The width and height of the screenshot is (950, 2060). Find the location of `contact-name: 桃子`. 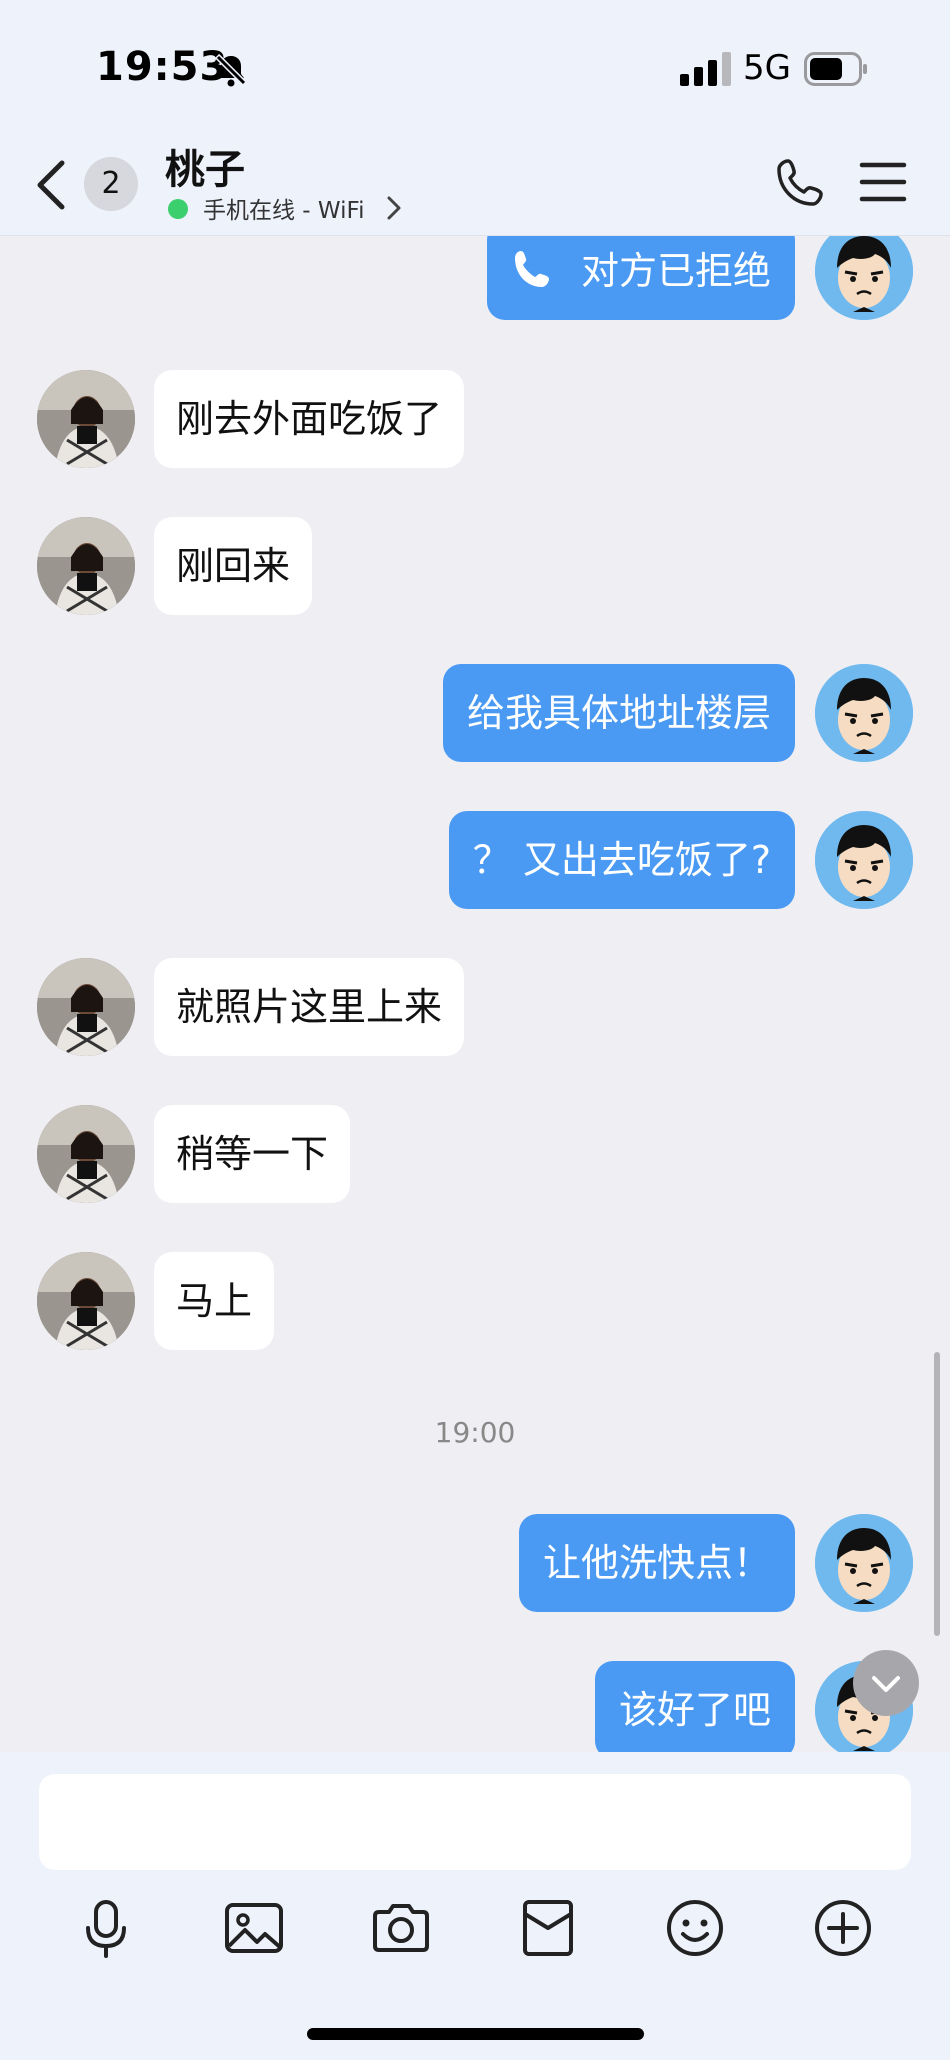

contact-name: 桃子 is located at coordinates (205, 166).